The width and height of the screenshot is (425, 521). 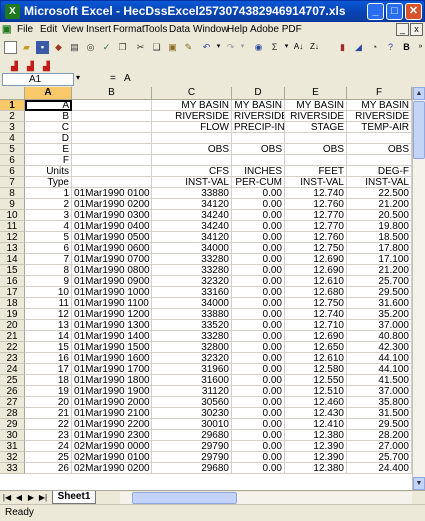 I want to click on active-cell: A, so click(x=48, y=105).